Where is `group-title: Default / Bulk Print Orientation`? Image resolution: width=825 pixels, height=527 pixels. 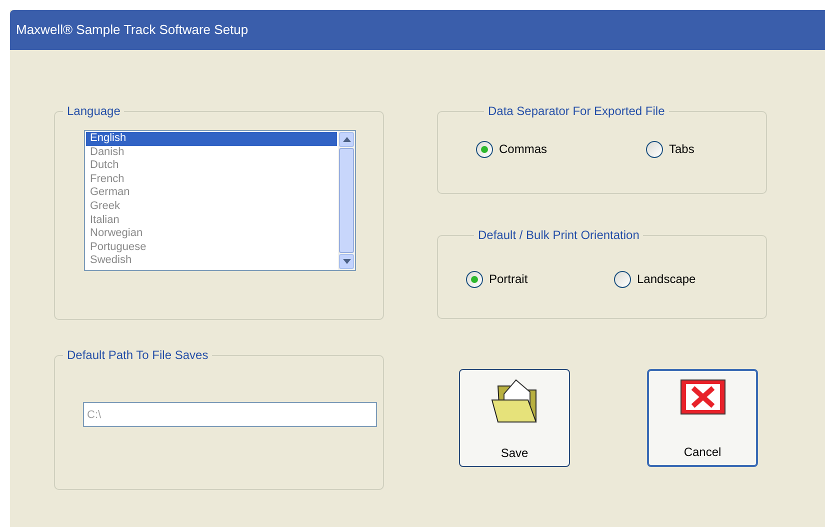 group-title: Default / Bulk Print Orientation is located at coordinates (558, 235).